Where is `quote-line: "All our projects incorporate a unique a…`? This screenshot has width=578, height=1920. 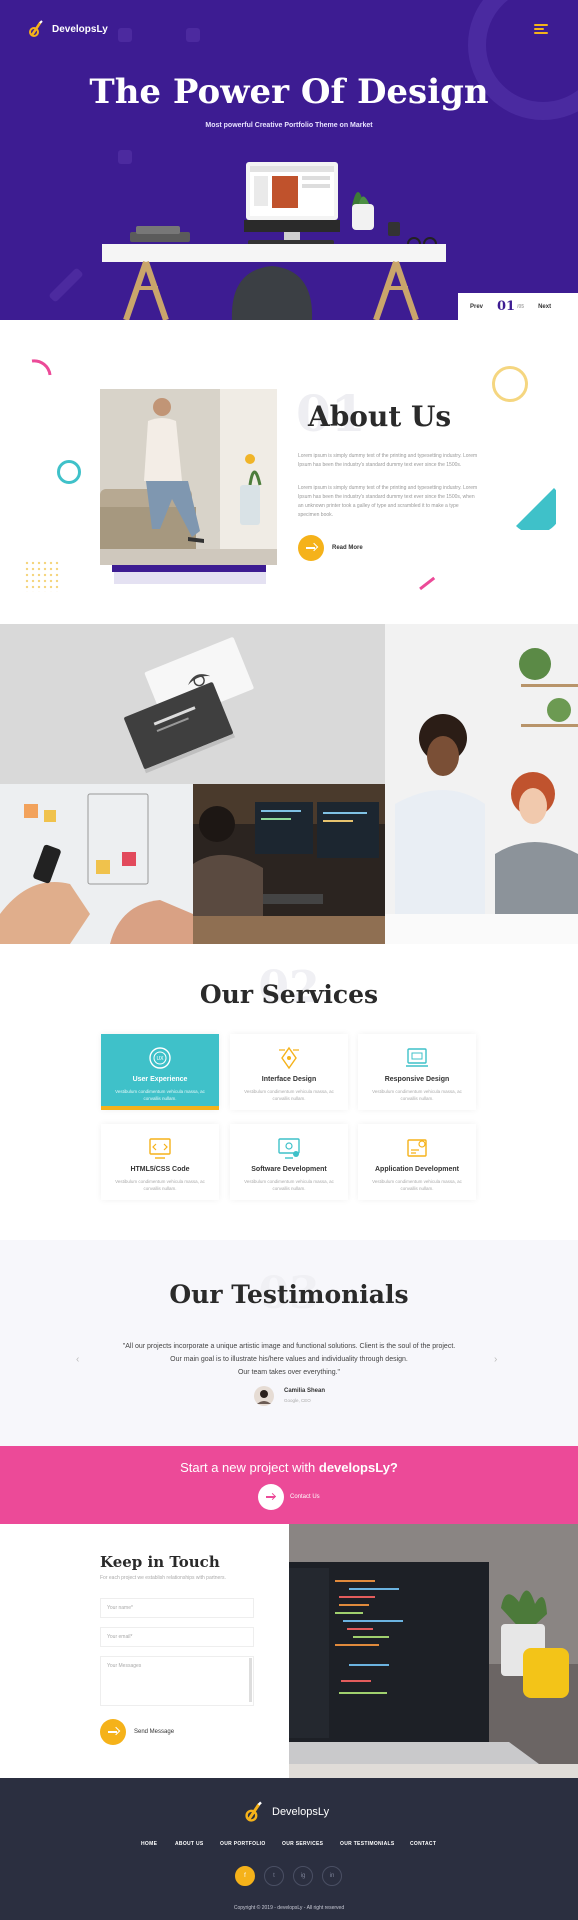 quote-line: "All our projects incorporate a unique a… is located at coordinates (289, 1346).